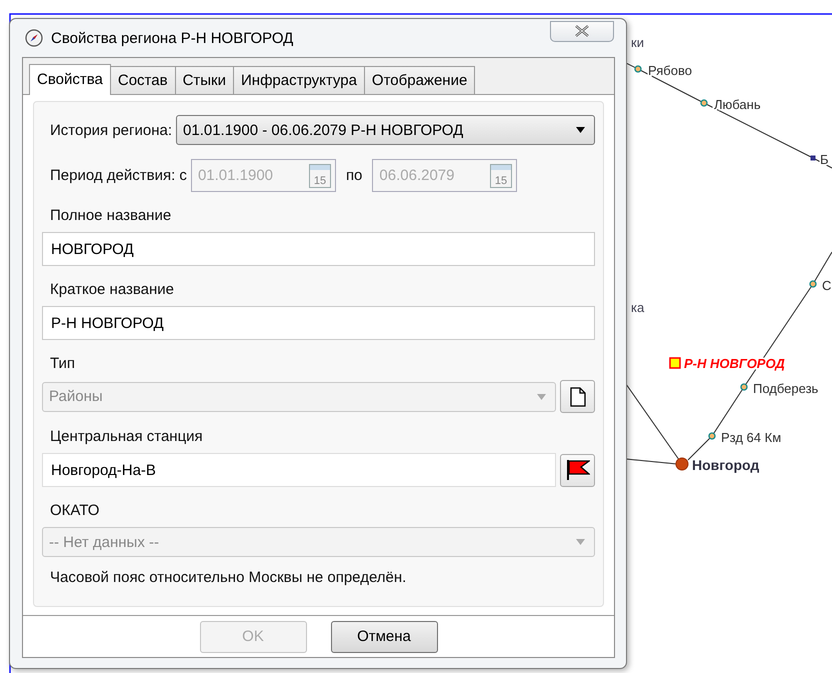 The height and width of the screenshot is (673, 832). What do you see at coordinates (751, 437) in the screenshot?
I see `map-label: Рзд 64 Км` at bounding box center [751, 437].